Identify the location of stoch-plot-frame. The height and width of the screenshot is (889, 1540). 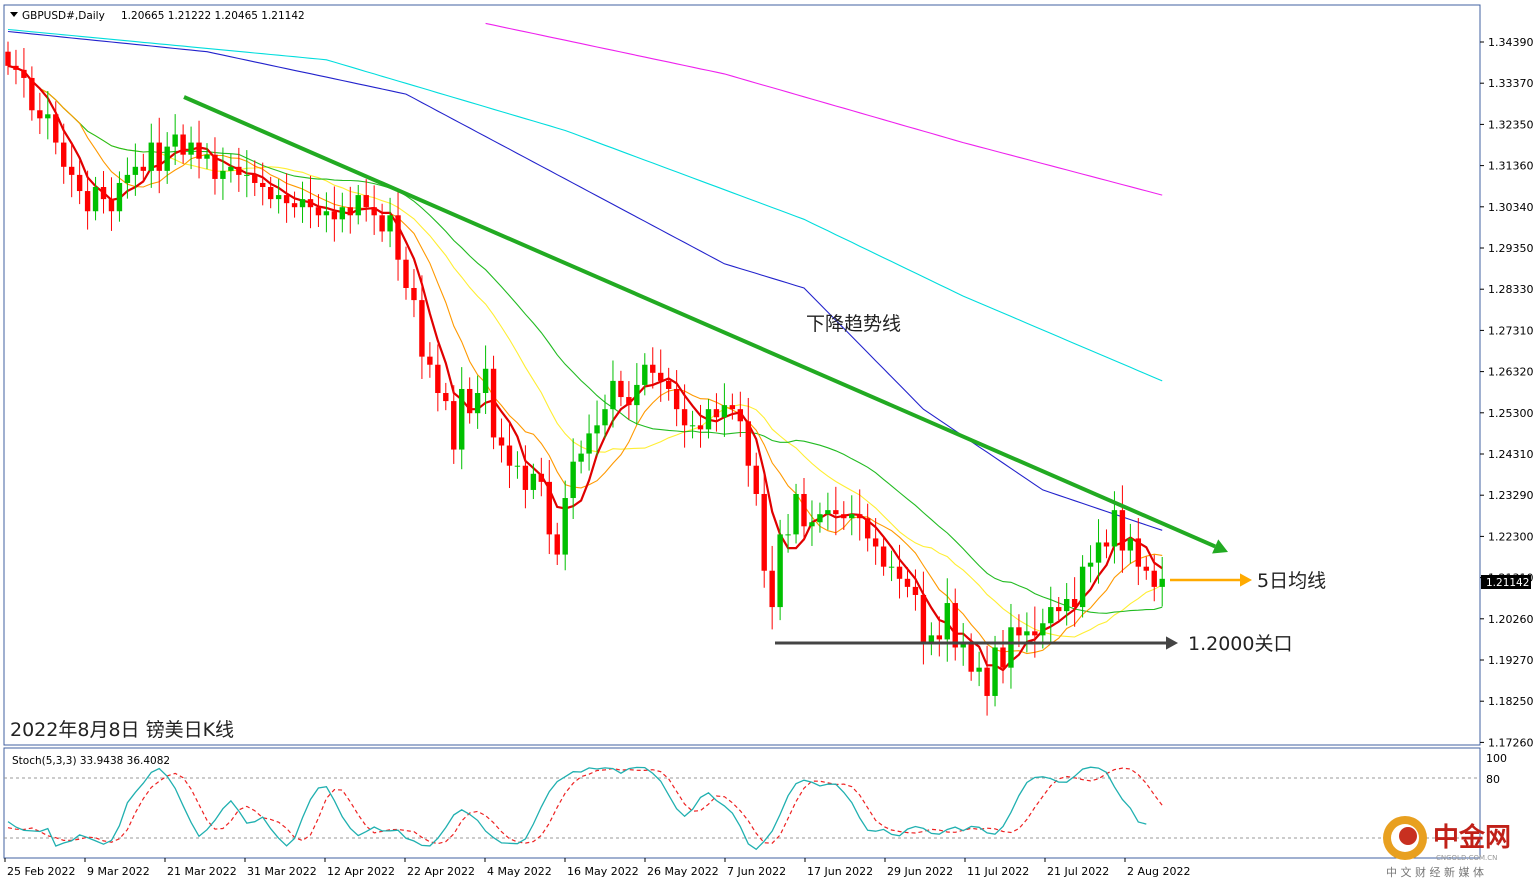
(742, 803).